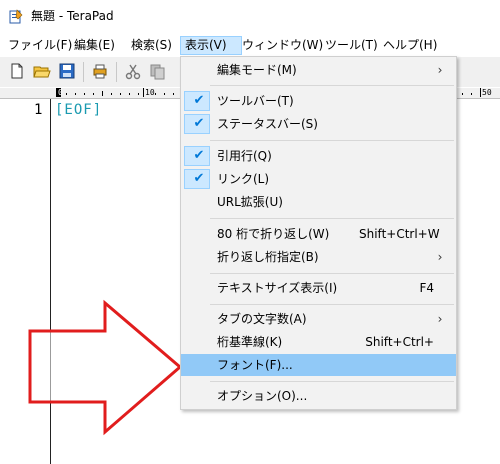 Image resolution: width=500 pixels, height=464 pixels. Describe the element at coordinates (487, 92) in the screenshot. I see `ruler-mark-50: 50` at that location.